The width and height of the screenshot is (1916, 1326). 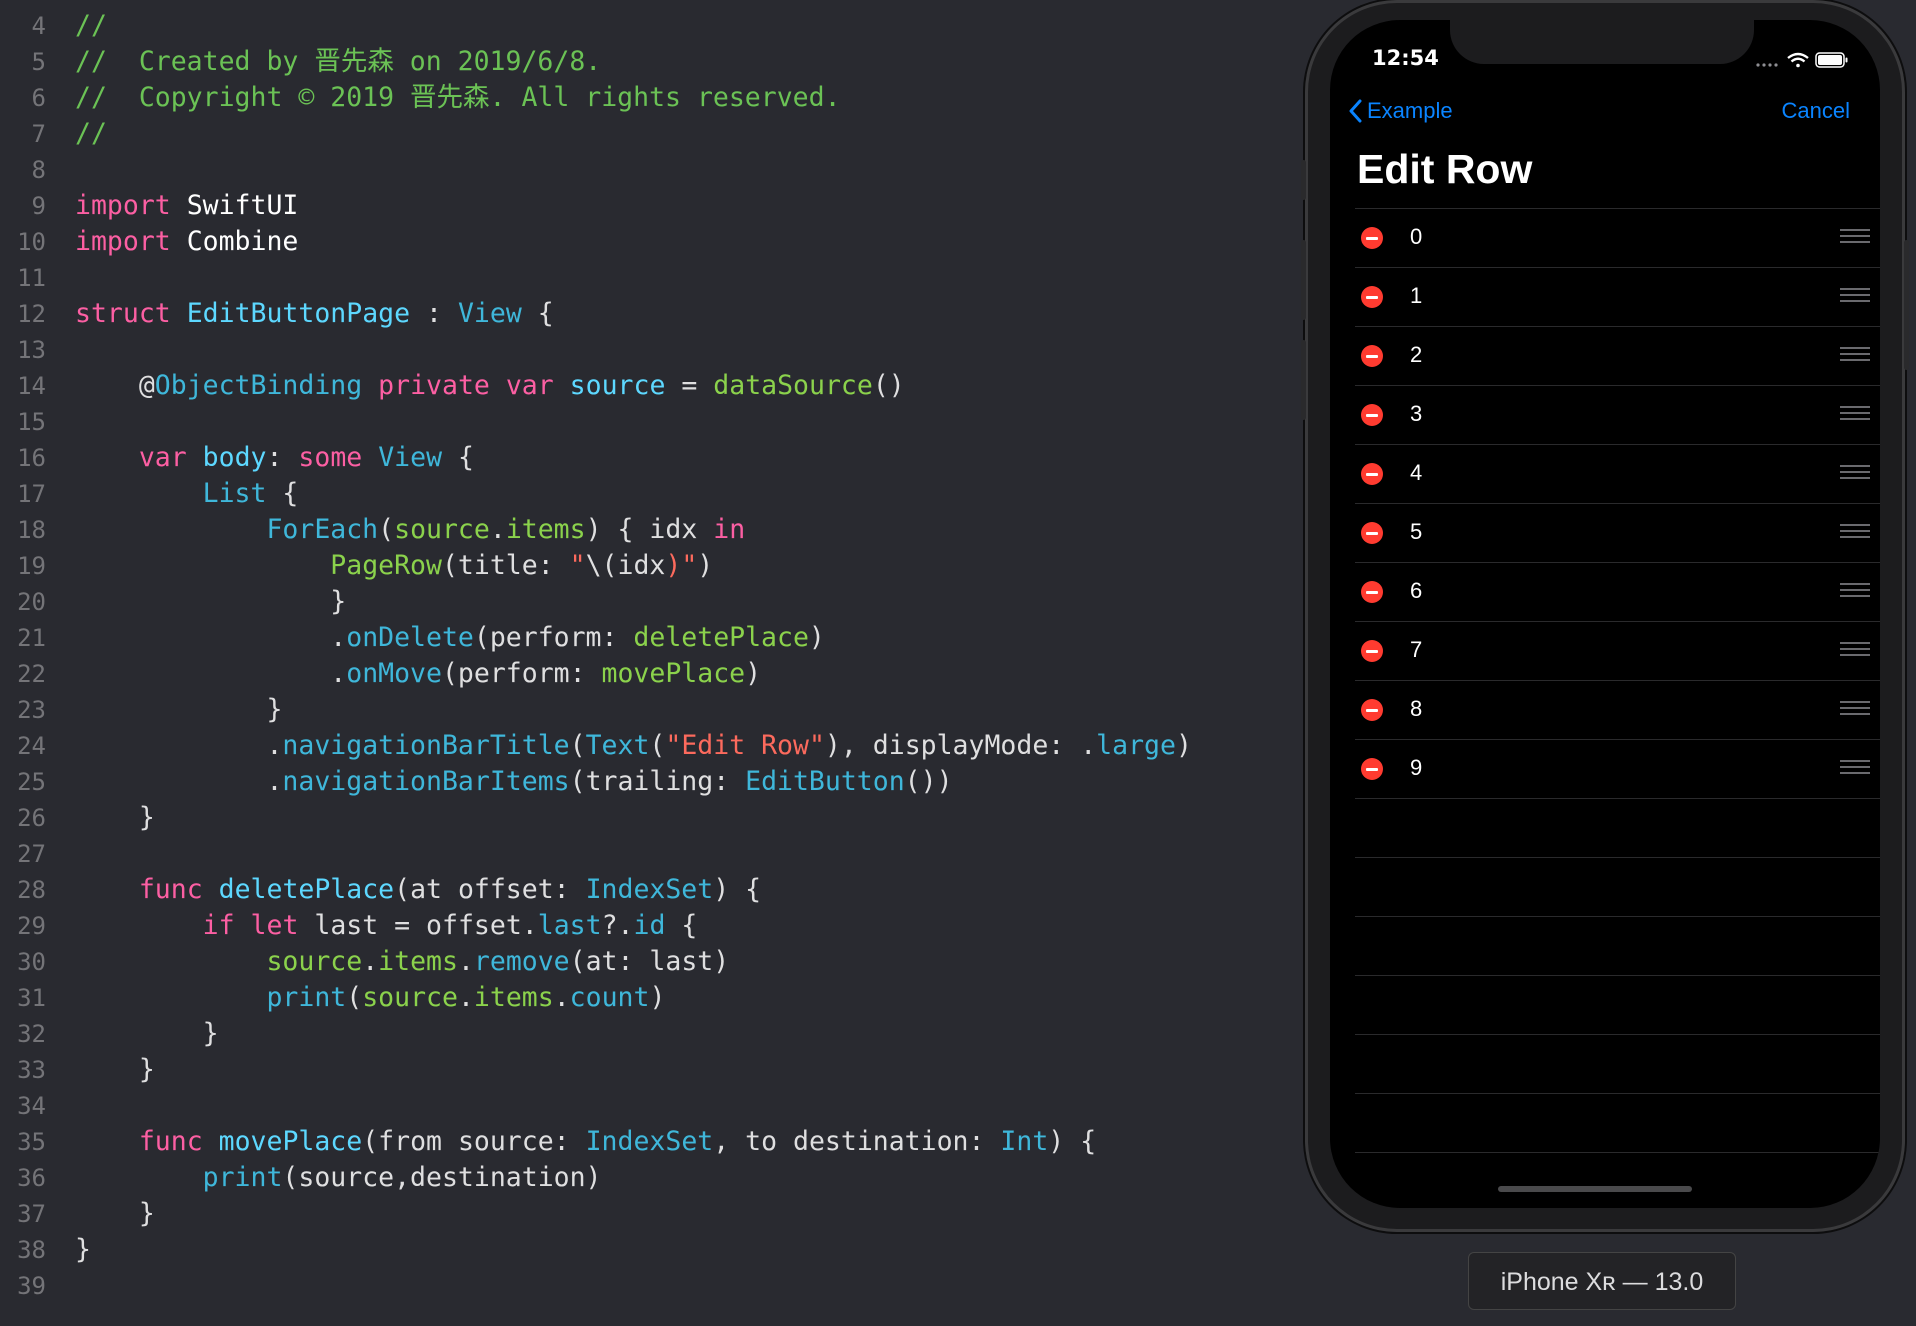 I want to click on status-icons, so click(x=1802, y=60).